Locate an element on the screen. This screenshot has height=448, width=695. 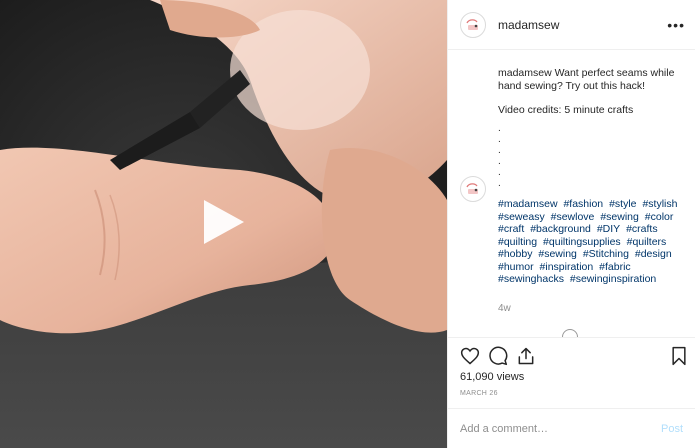
caption-username: madamsew is located at coordinates (525, 73).